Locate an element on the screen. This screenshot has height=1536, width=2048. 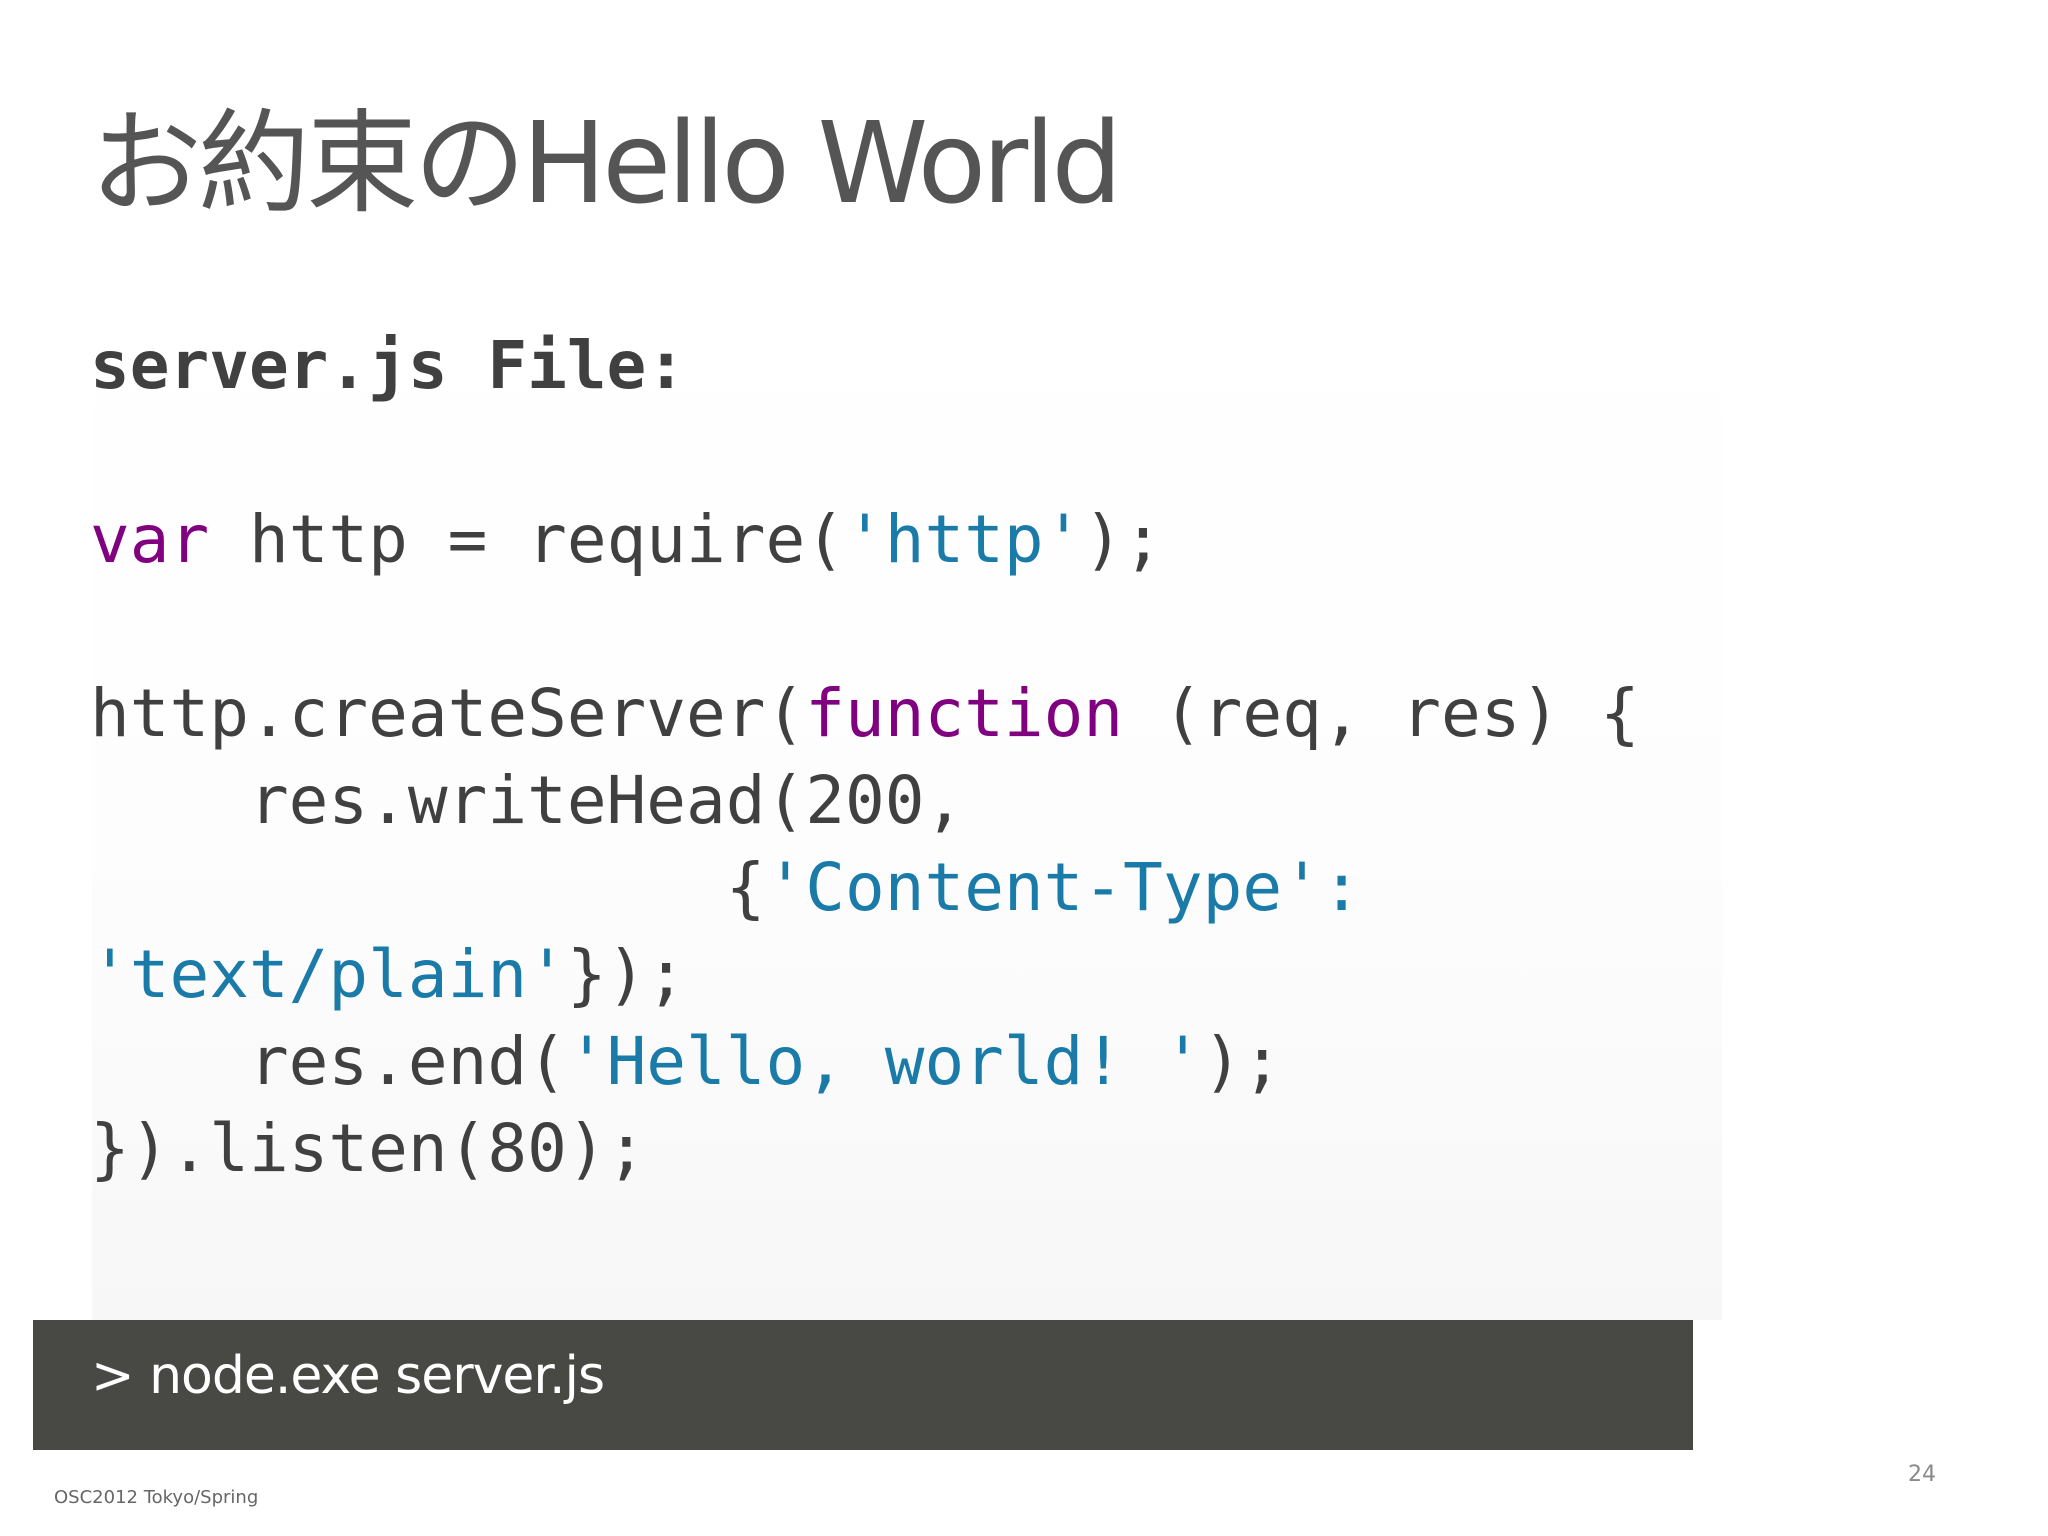
terminal-command: > node.exe server.js is located at coordinates (348, 1376).